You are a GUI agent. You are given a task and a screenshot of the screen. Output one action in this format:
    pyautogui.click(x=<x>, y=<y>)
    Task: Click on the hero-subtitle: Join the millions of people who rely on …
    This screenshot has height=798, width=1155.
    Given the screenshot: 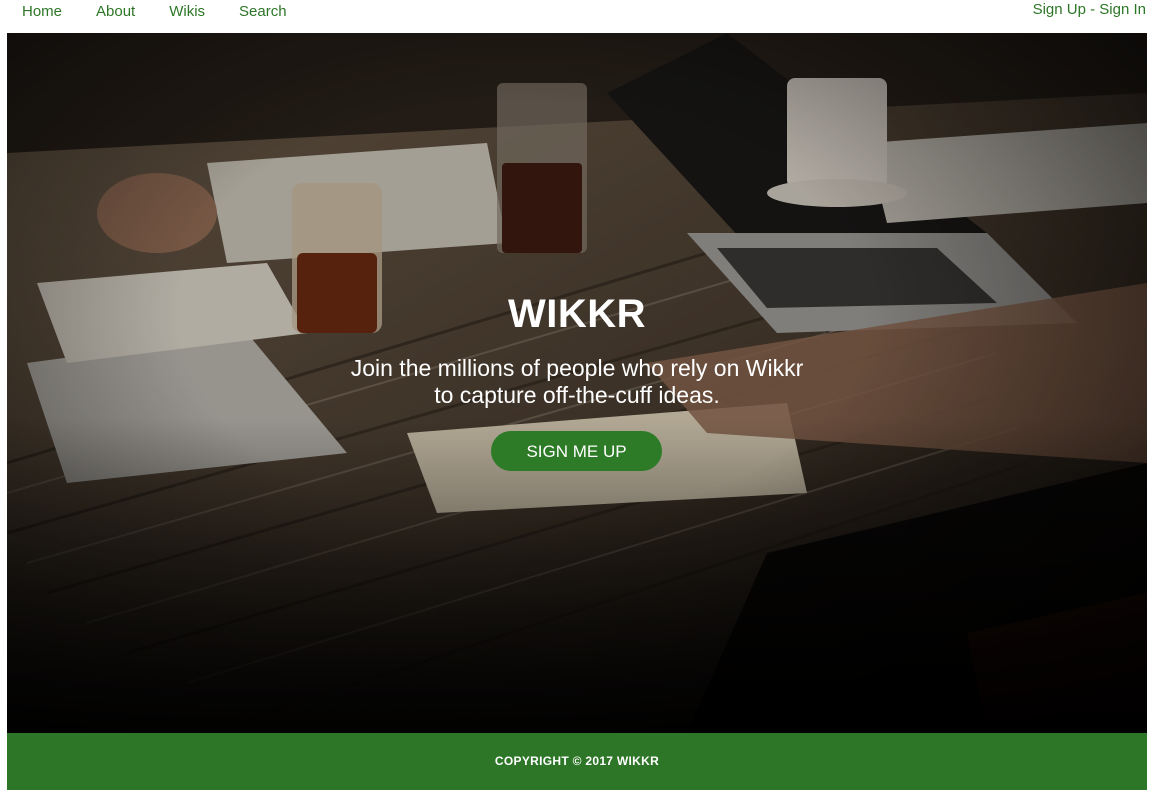 What is the action you would take?
    pyautogui.click(x=577, y=382)
    